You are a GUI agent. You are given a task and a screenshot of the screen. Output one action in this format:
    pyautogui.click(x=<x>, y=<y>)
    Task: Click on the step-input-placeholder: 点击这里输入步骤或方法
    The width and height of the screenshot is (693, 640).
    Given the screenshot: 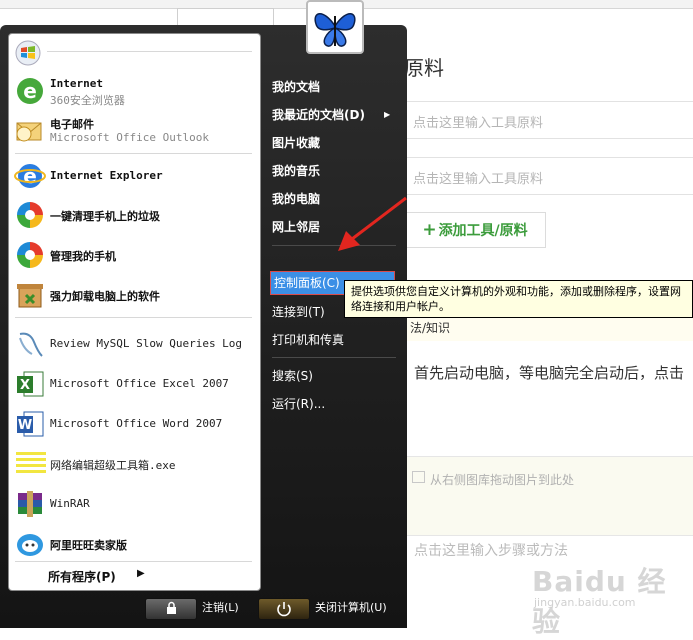 What is the action you would take?
    pyautogui.click(x=491, y=550)
    